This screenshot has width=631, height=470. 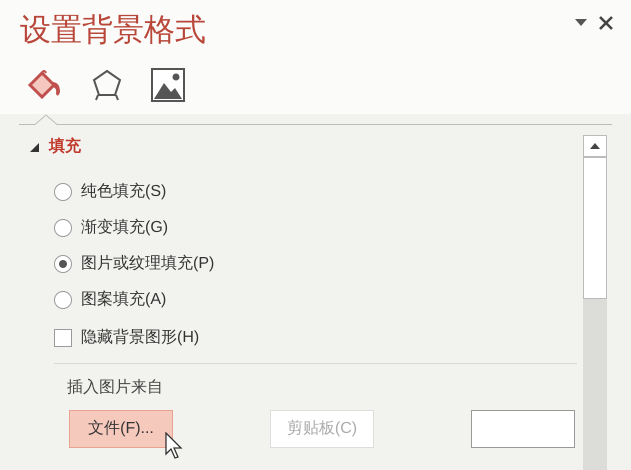 What do you see at coordinates (65, 146) in the screenshot?
I see `section-title: 填充` at bounding box center [65, 146].